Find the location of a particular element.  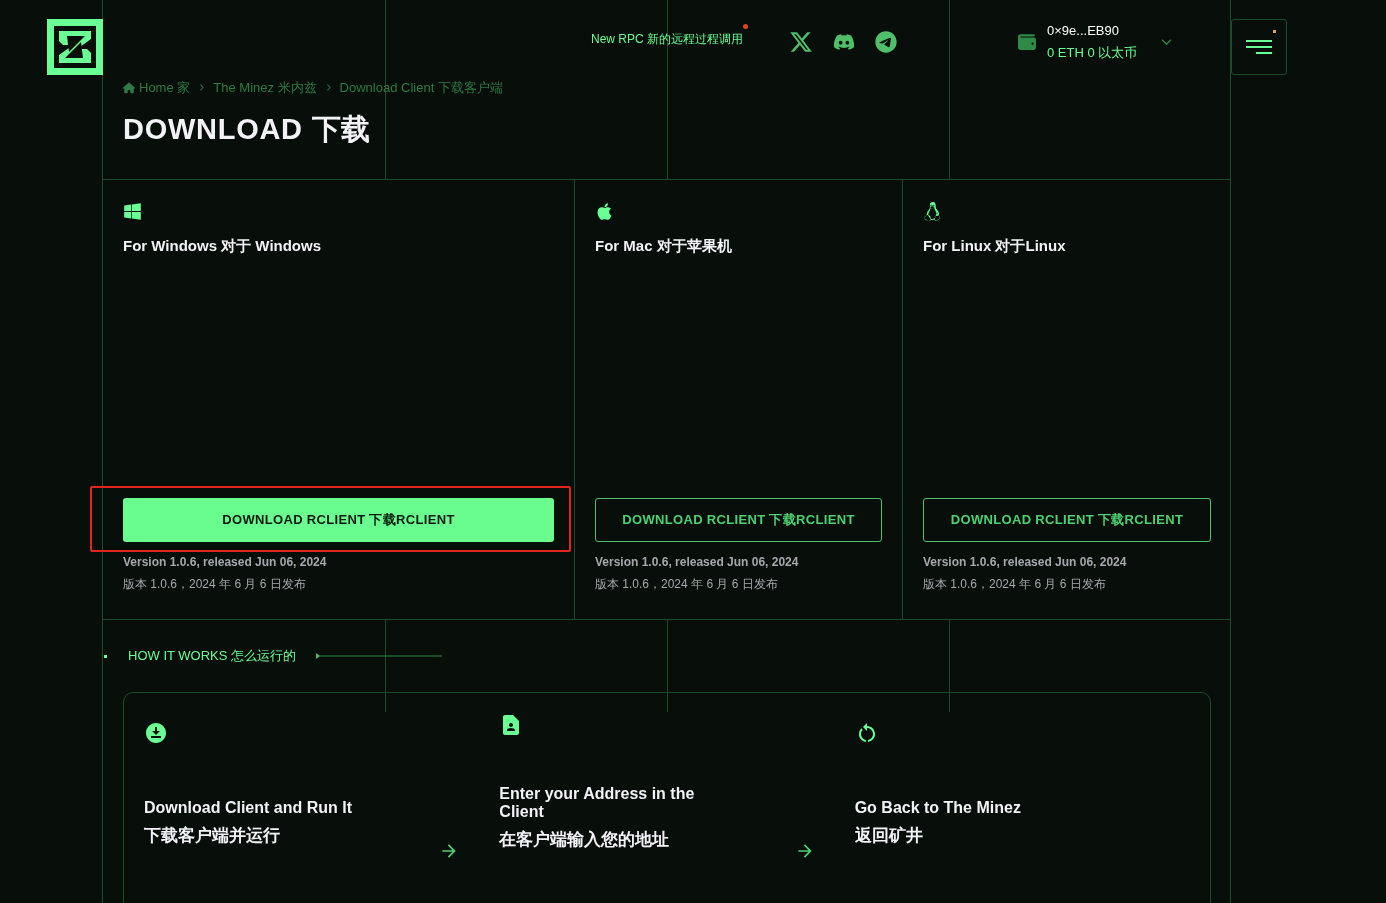

arrow-line-icon is located at coordinates (379, 656).